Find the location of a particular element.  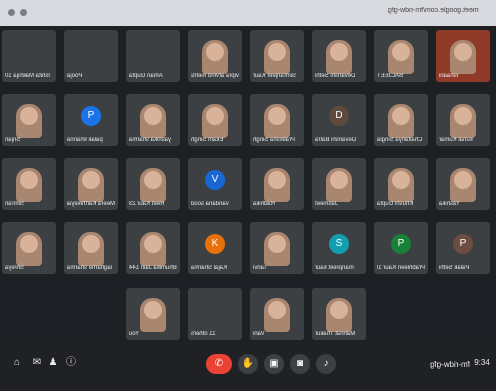

participant-tile: lagharne sharma is located at coordinates (91, 248).